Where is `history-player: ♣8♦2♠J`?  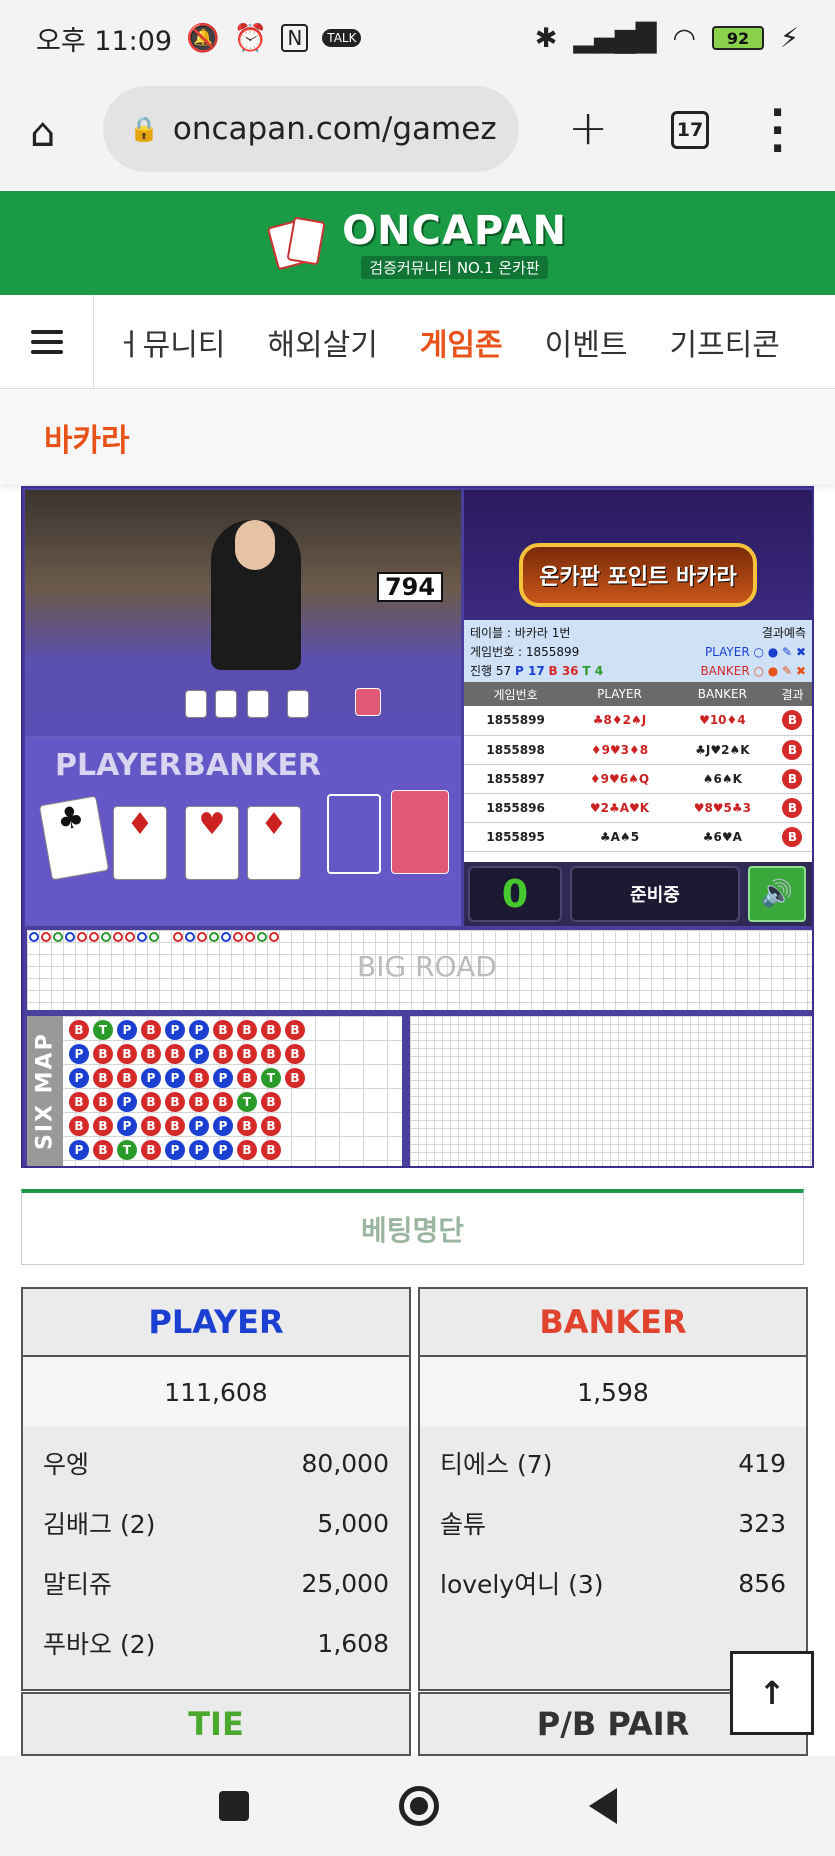
history-player: ♣8♦2♠J is located at coordinates (619, 721).